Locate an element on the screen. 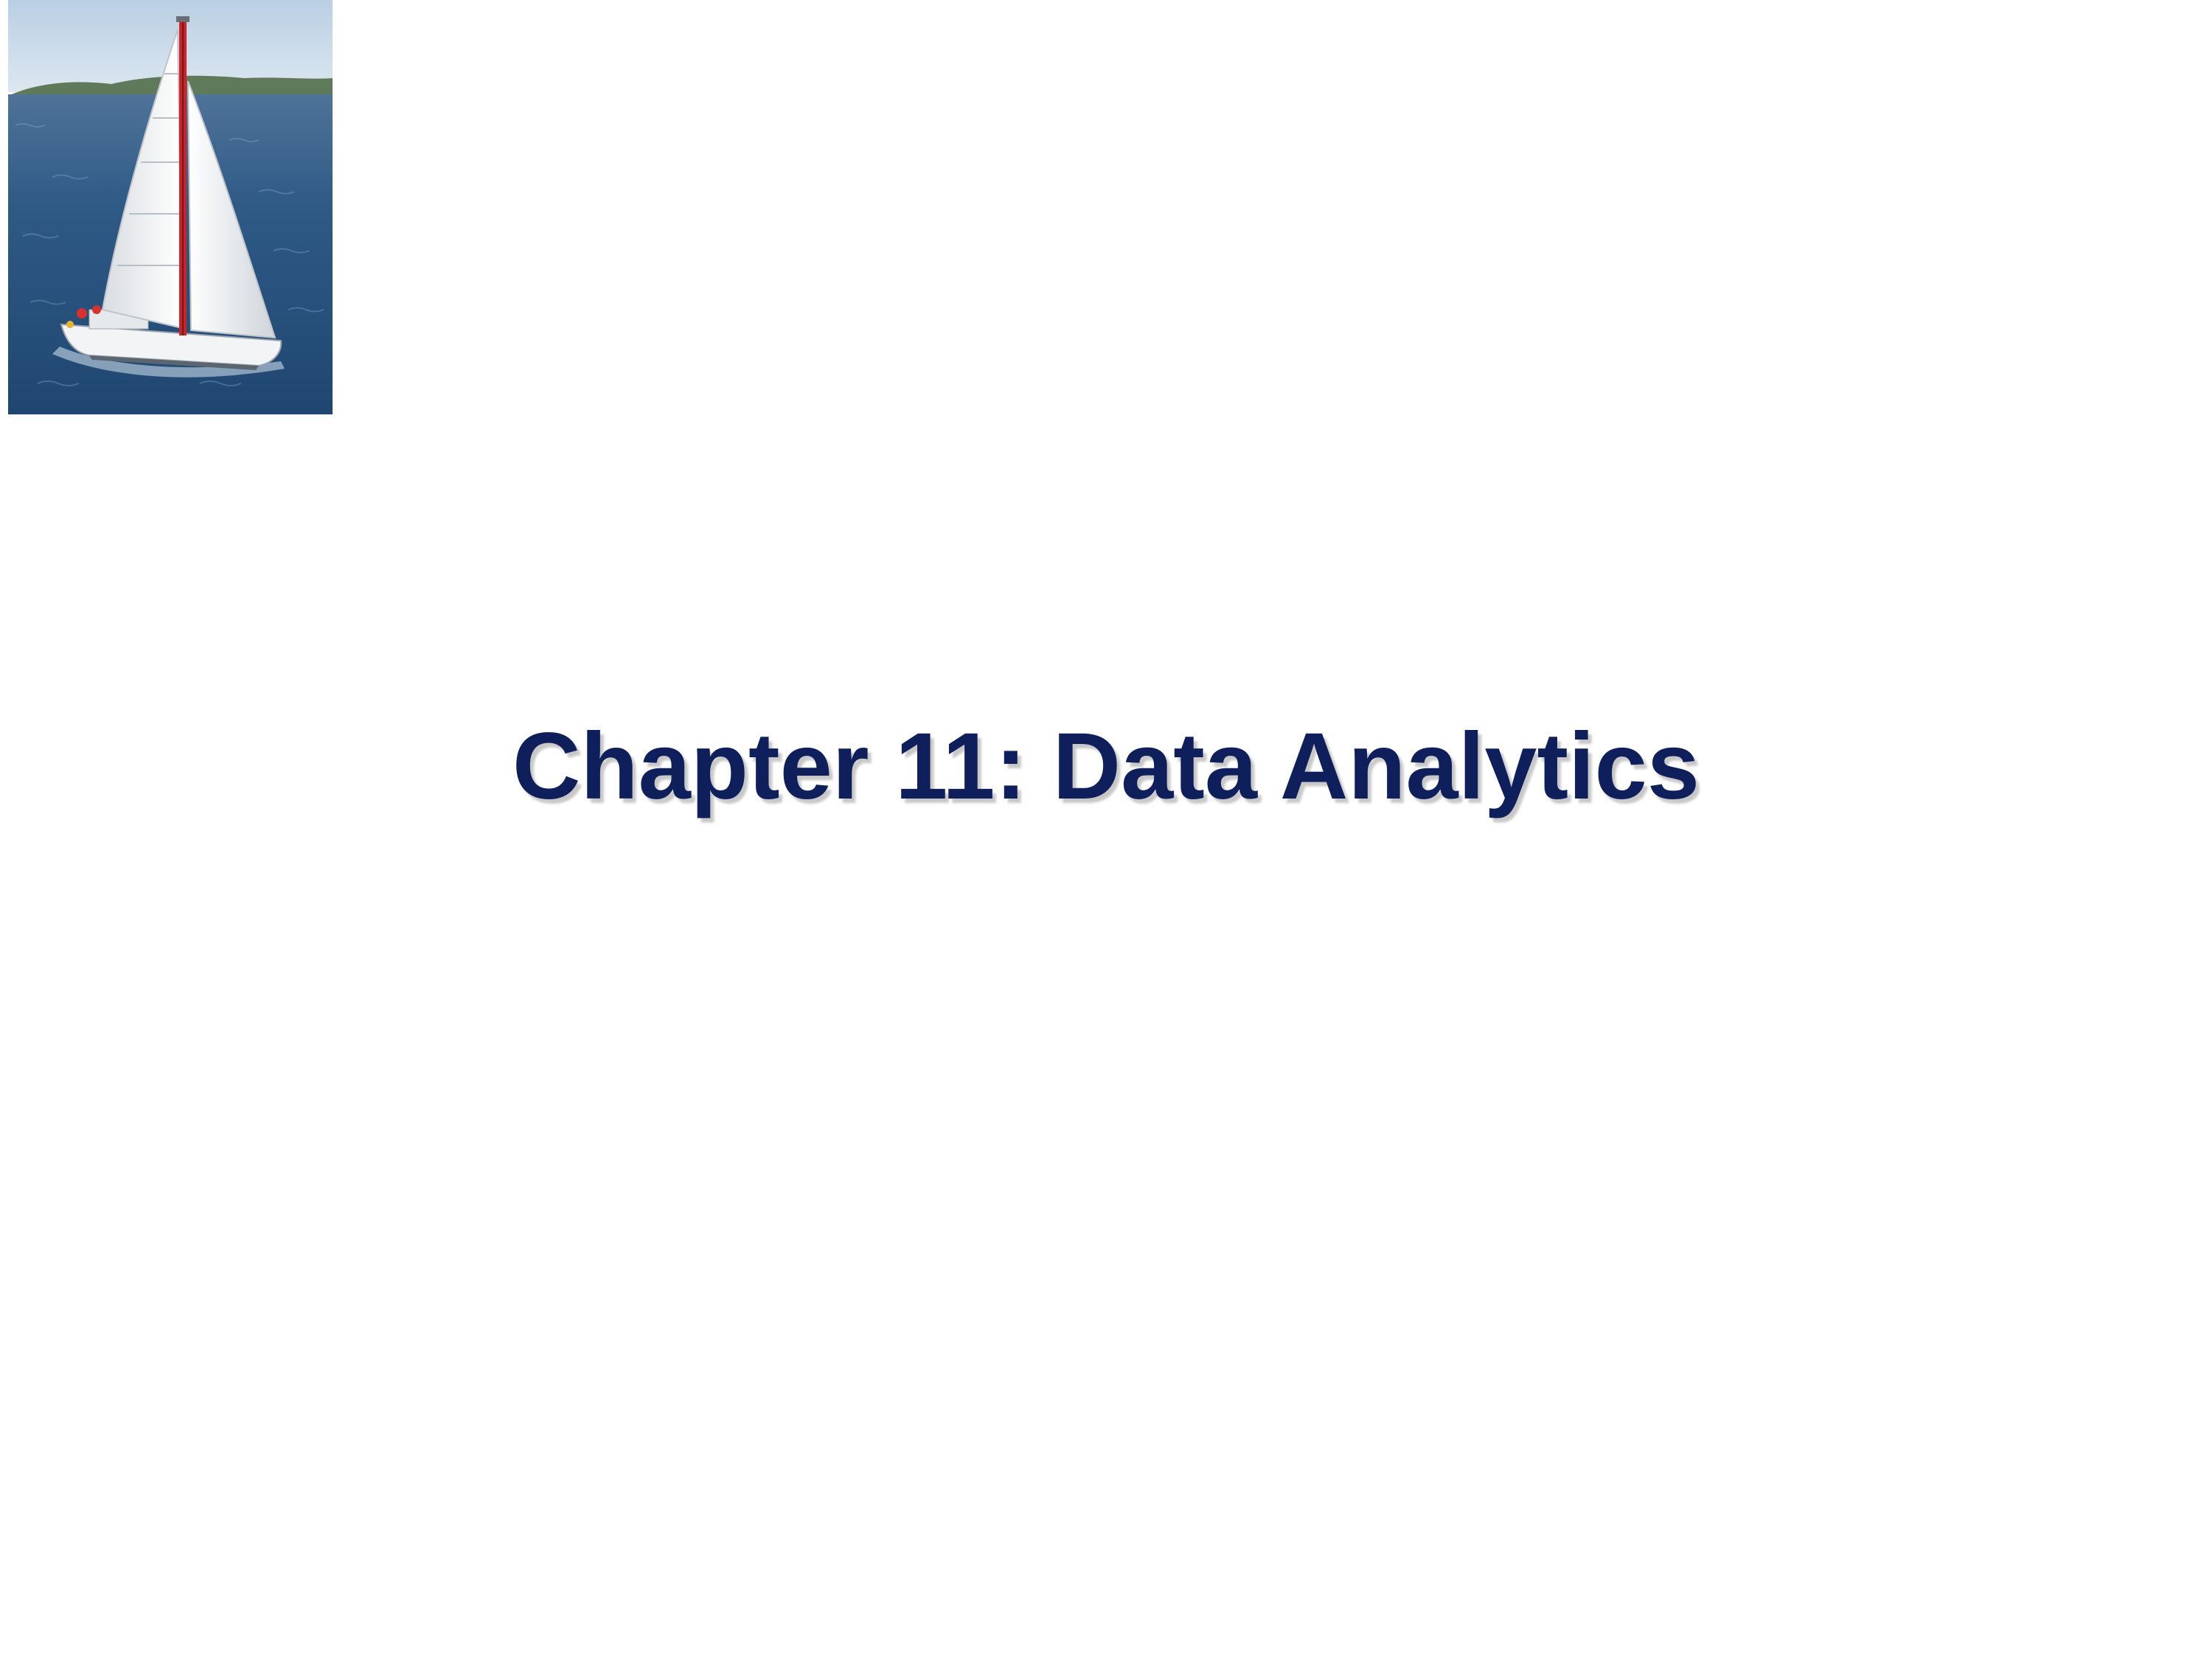 This screenshot has height=1659, width=2212. sailboat-photo is located at coordinates (170, 207).